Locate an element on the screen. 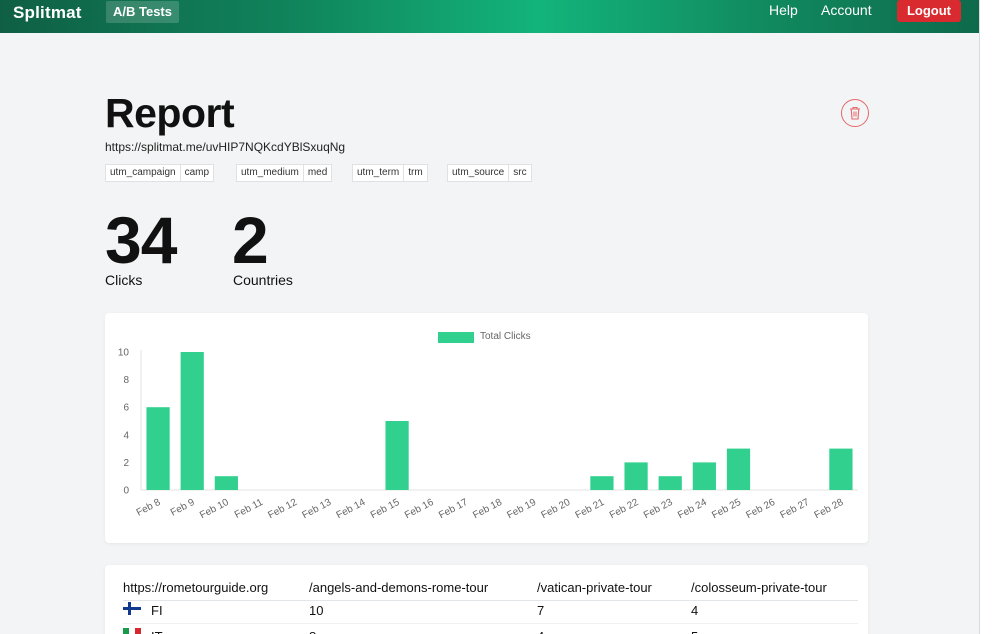 This screenshot has width=1000, height=634. utm-value: trm is located at coordinates (415, 172).